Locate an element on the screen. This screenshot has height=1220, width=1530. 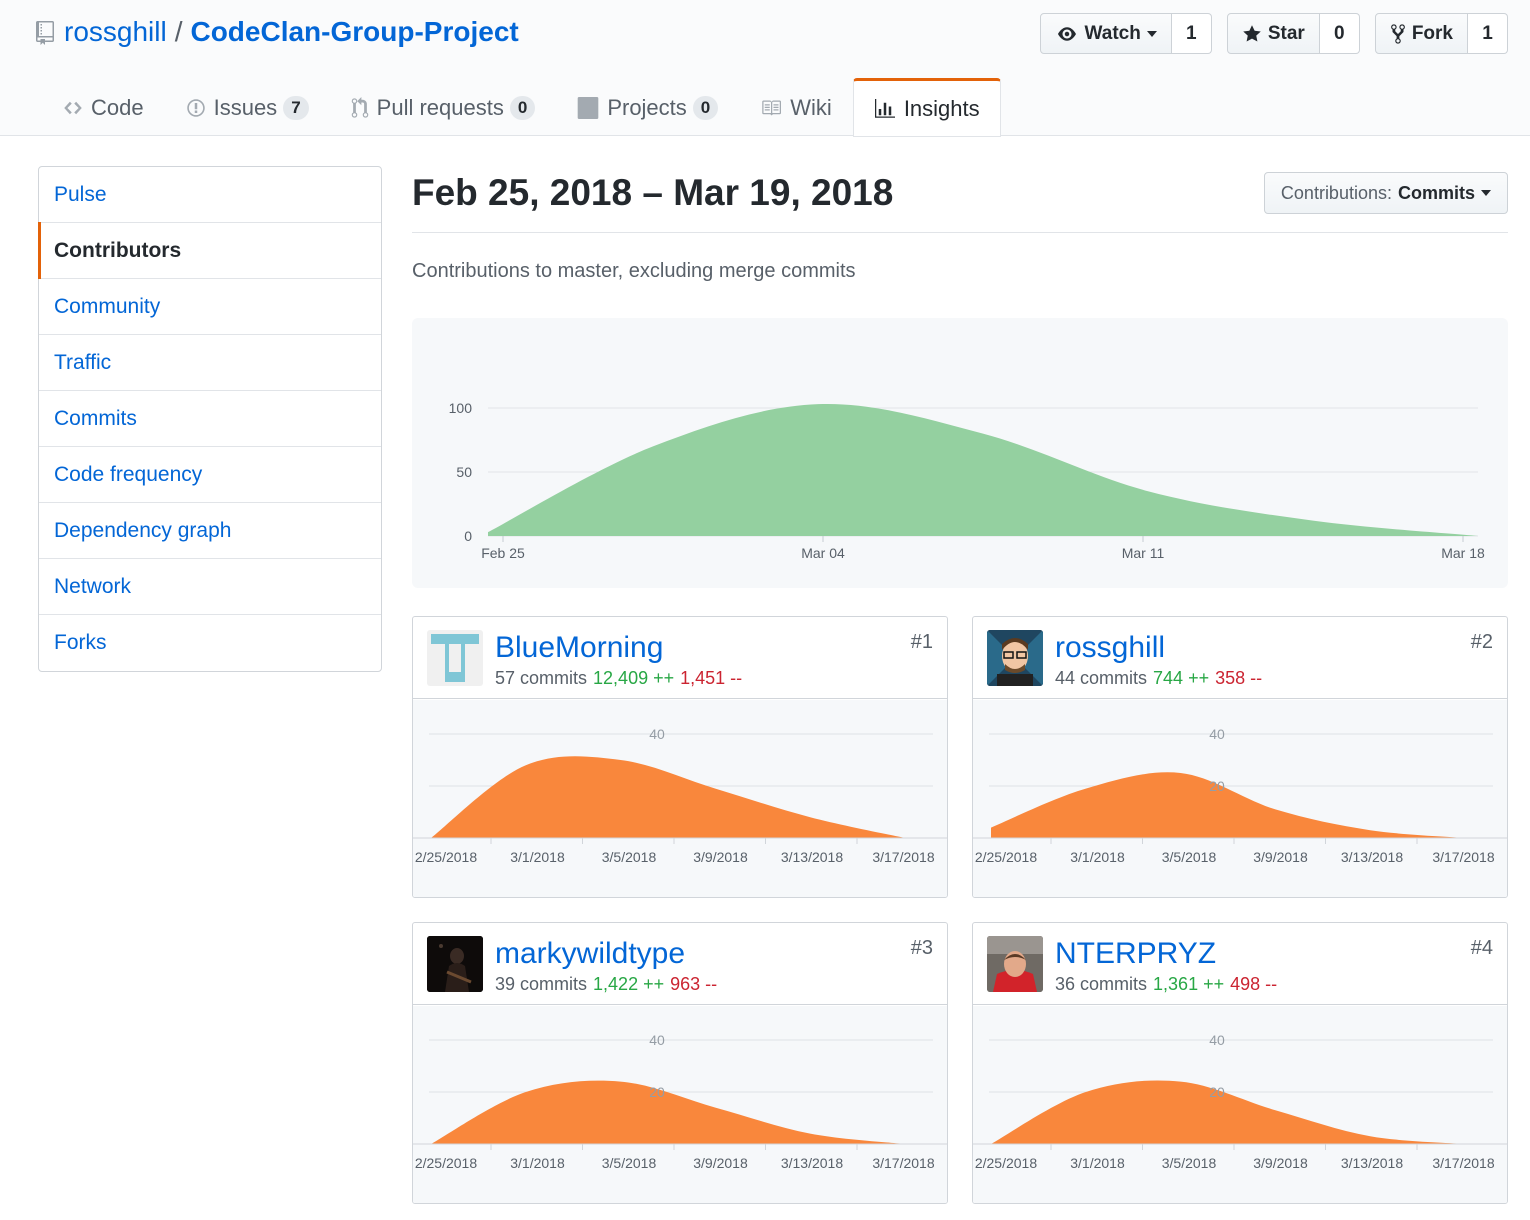
fork-button: Fork is located at coordinates (1421, 33).